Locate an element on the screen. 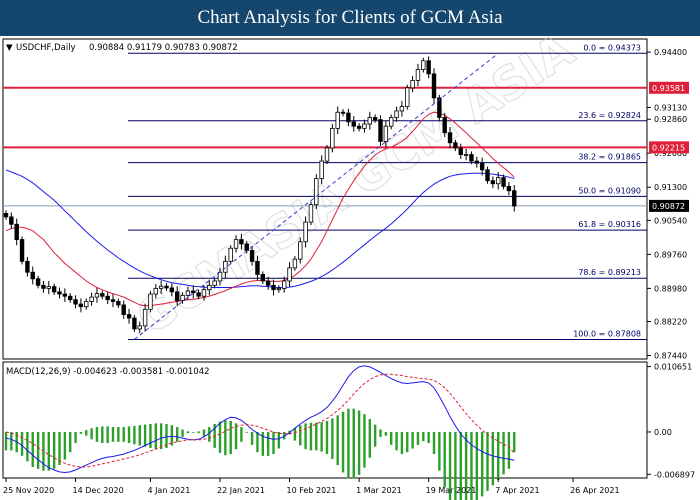 This screenshot has width=700, height=500. fib-label: 23.6 = 0.92824 is located at coordinates (609, 115).